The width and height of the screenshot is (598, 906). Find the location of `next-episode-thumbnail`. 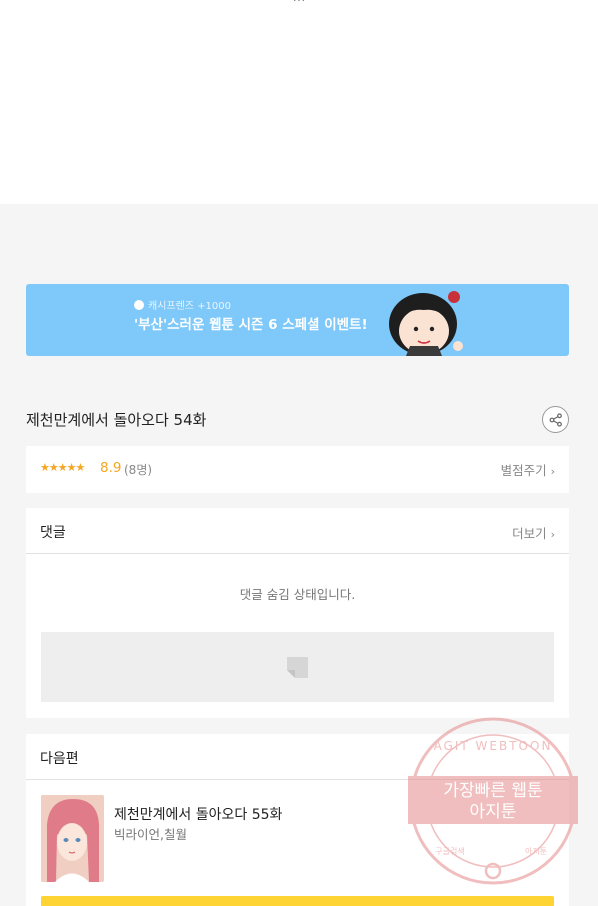

next-episode-thumbnail is located at coordinates (72, 838).